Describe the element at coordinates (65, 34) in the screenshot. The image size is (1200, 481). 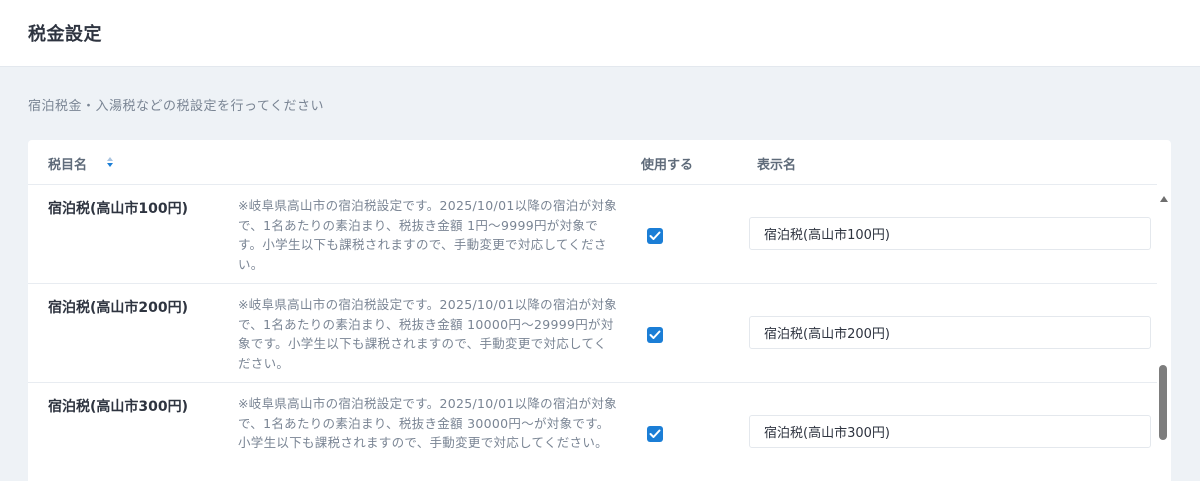
I see `page-title: 税金設定` at that location.